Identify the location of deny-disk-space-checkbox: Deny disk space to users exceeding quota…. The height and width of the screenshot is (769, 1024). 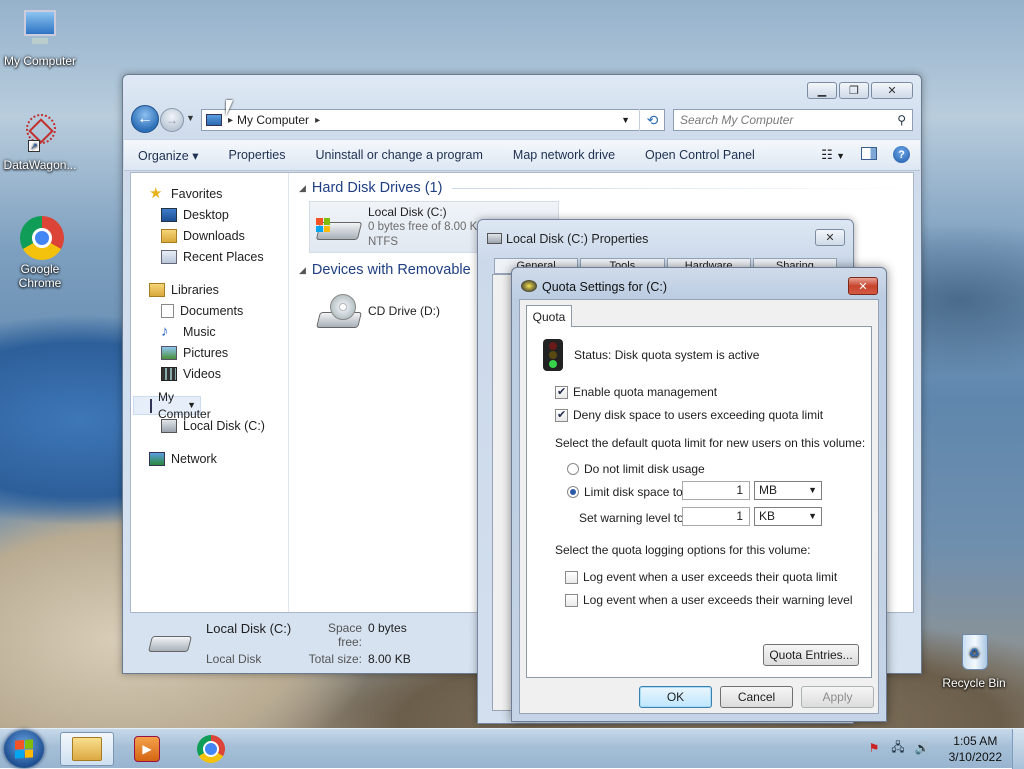
(689, 415).